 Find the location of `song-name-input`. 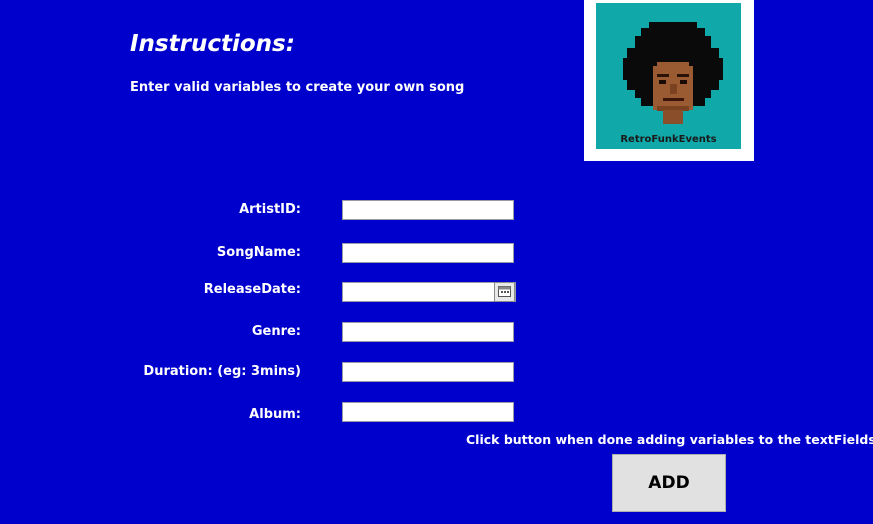

song-name-input is located at coordinates (428, 253).